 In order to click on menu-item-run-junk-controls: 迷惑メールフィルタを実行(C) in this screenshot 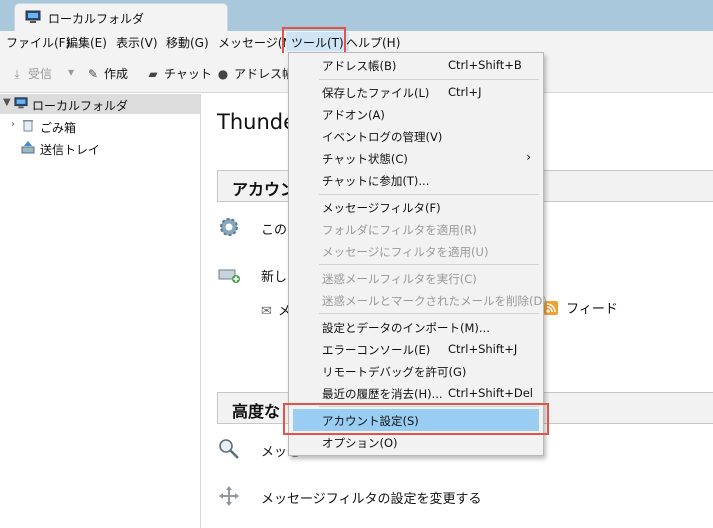, I will do `click(416, 278)`.